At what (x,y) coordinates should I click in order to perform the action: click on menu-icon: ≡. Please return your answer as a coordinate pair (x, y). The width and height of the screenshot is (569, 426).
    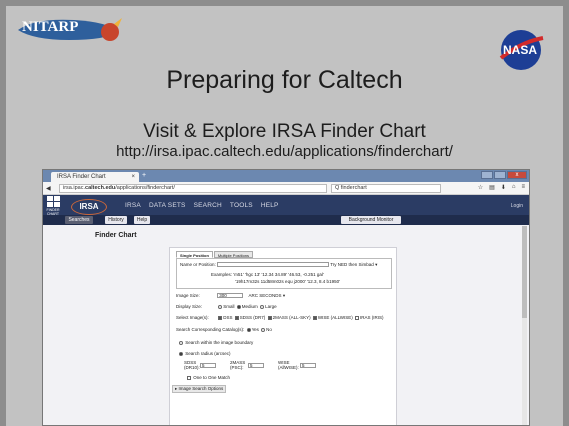
    Looking at the image, I should click on (523, 187).